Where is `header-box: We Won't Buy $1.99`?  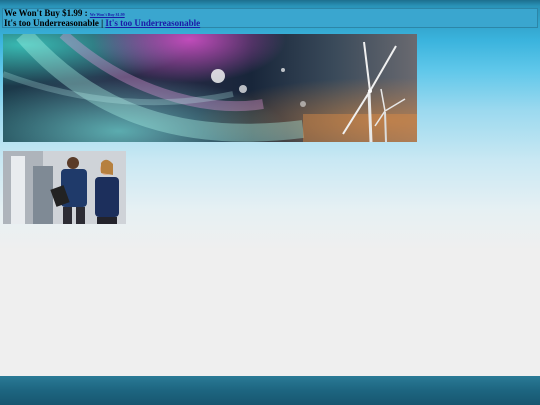
header-box: We Won't Buy $1.99 is located at coordinates (270, 18).